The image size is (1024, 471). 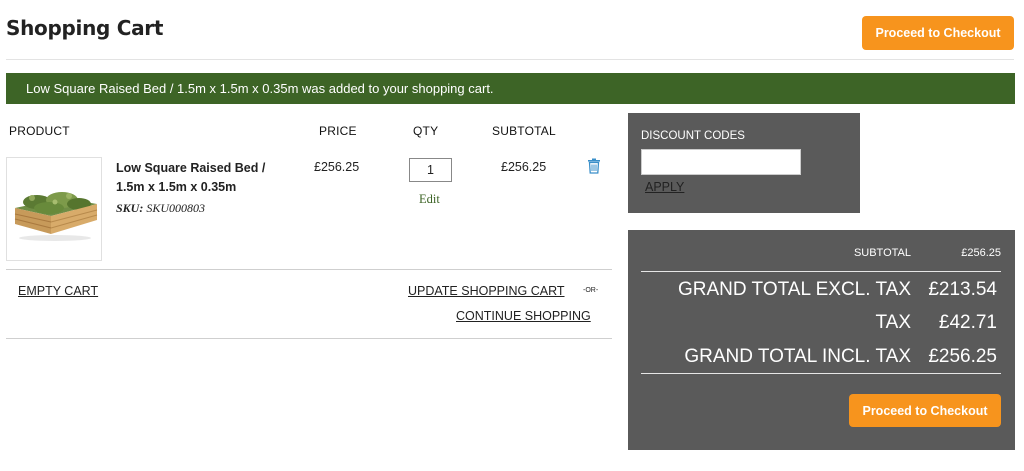 I want to click on edit-item-link: Edit, so click(x=429, y=199).